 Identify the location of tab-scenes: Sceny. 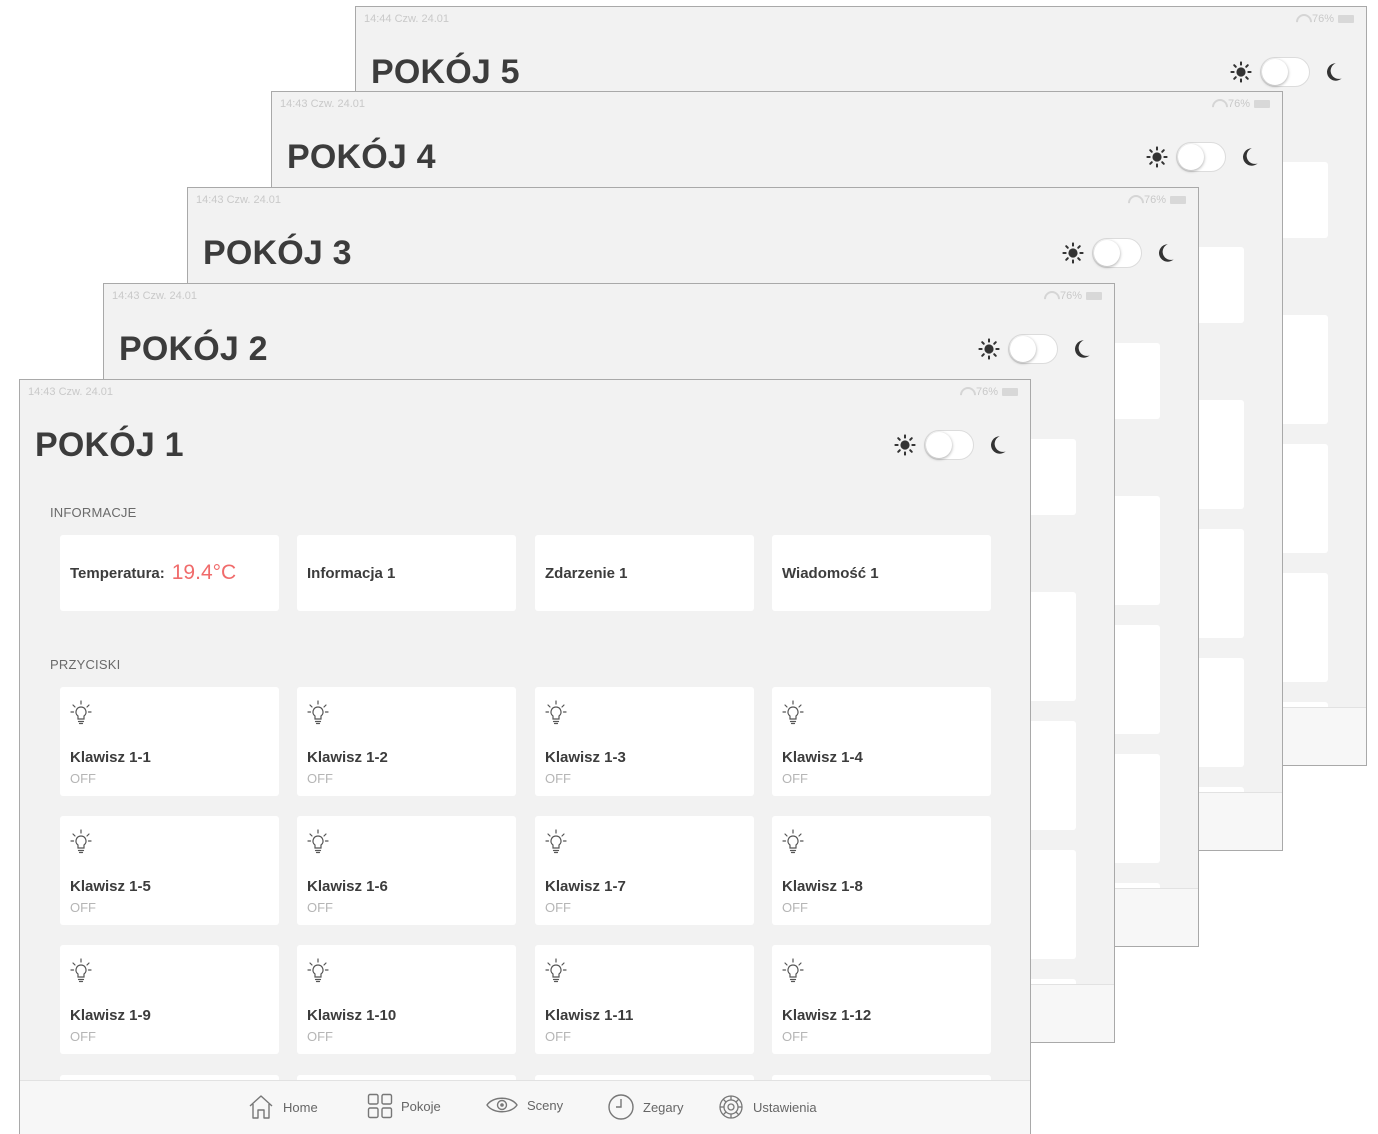
(524, 1105).